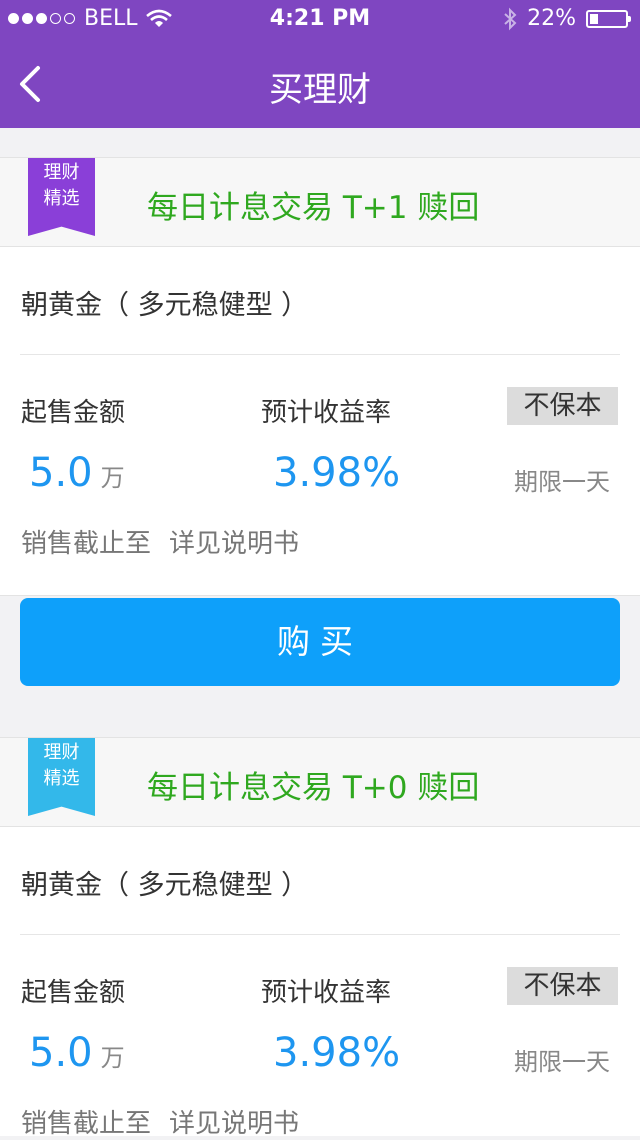 The width and height of the screenshot is (640, 1140). What do you see at coordinates (313, 788) in the screenshot?
I see `product-tagline: 每日计息交易 T+0 赎回` at bounding box center [313, 788].